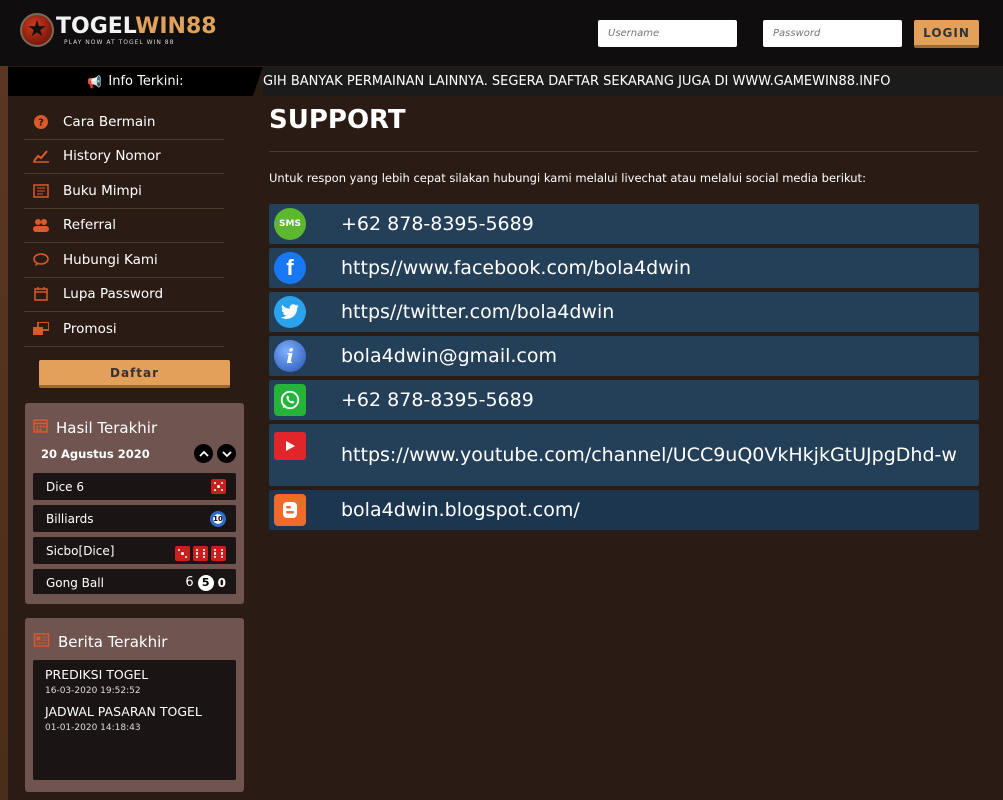 The height and width of the screenshot is (800, 1003). Describe the element at coordinates (134, 518) in the screenshot. I see `result-row-billiards: Billiards 10` at that location.